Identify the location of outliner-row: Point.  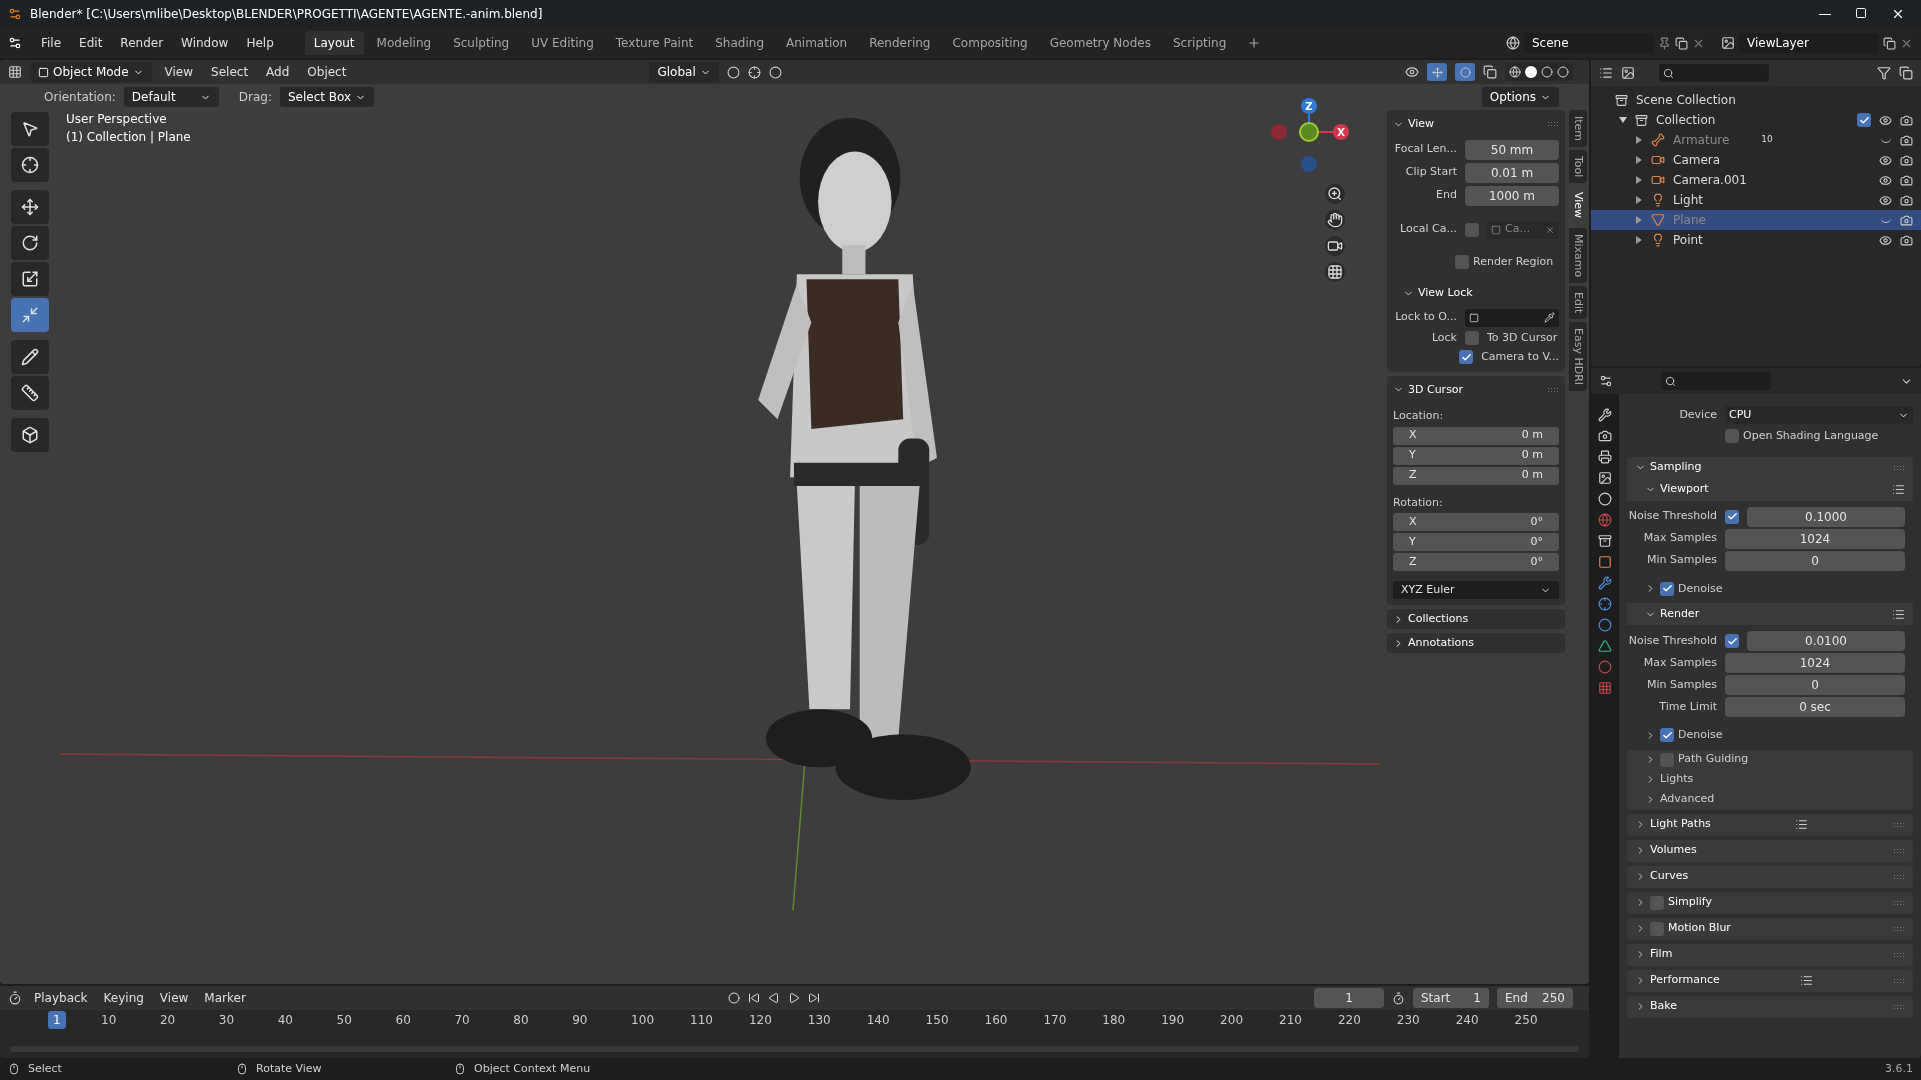
(1756, 240).